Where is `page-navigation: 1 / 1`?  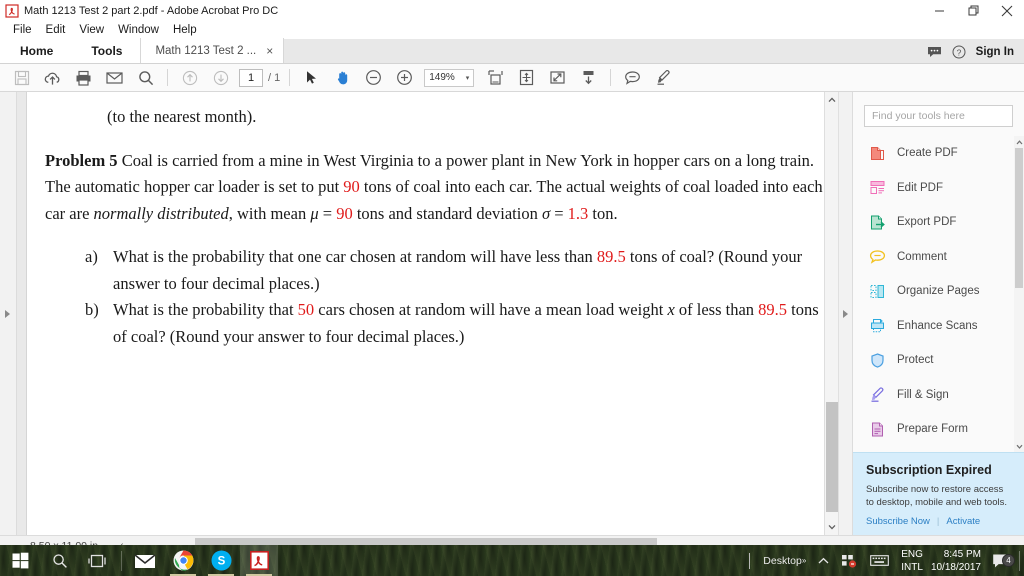 page-navigation: 1 / 1 is located at coordinates (259, 77).